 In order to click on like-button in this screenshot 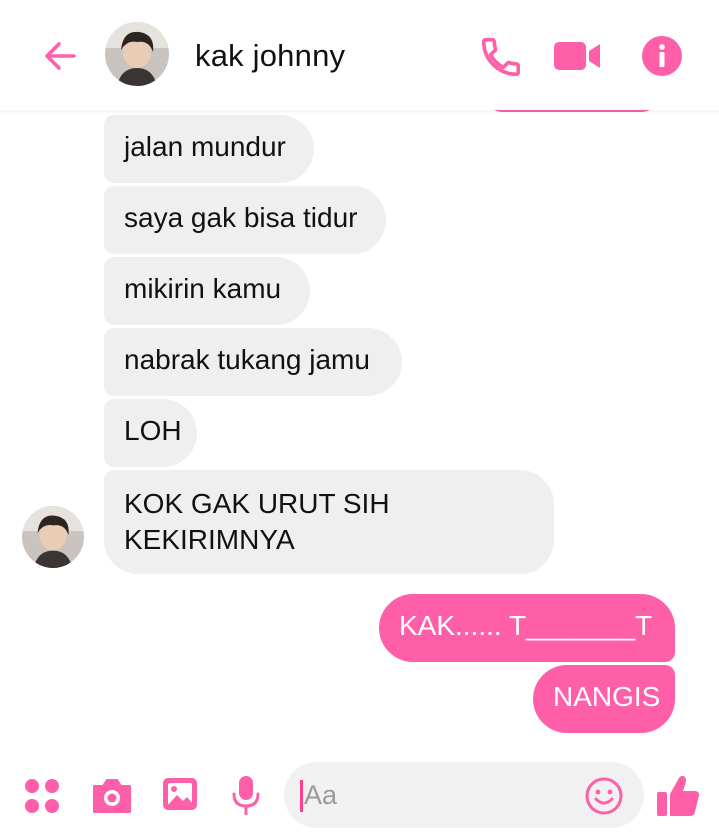, I will do `click(678, 796)`.